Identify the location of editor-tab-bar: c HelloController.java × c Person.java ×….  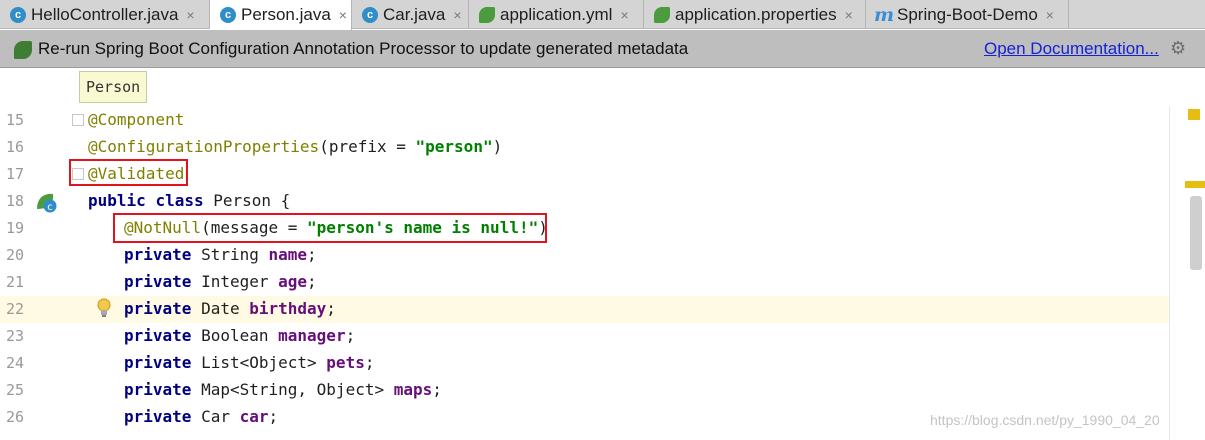
(602, 15).